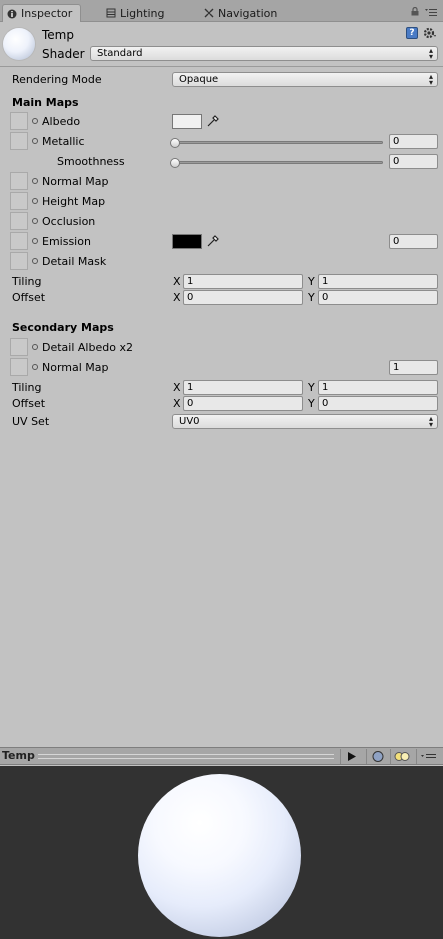 The image size is (443, 939). Describe the element at coordinates (413, 141) in the screenshot. I see `metallic-value-field: 0` at that location.